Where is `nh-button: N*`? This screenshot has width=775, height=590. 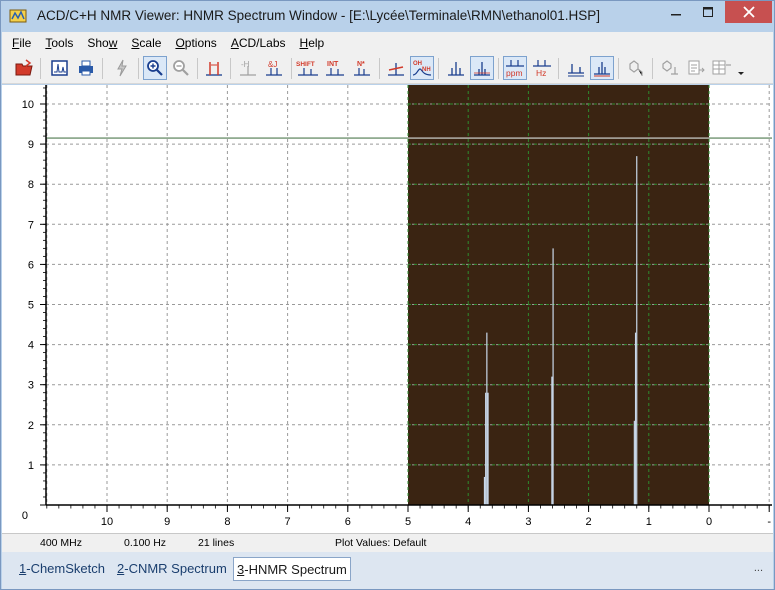
nh-button: N* is located at coordinates (362, 68).